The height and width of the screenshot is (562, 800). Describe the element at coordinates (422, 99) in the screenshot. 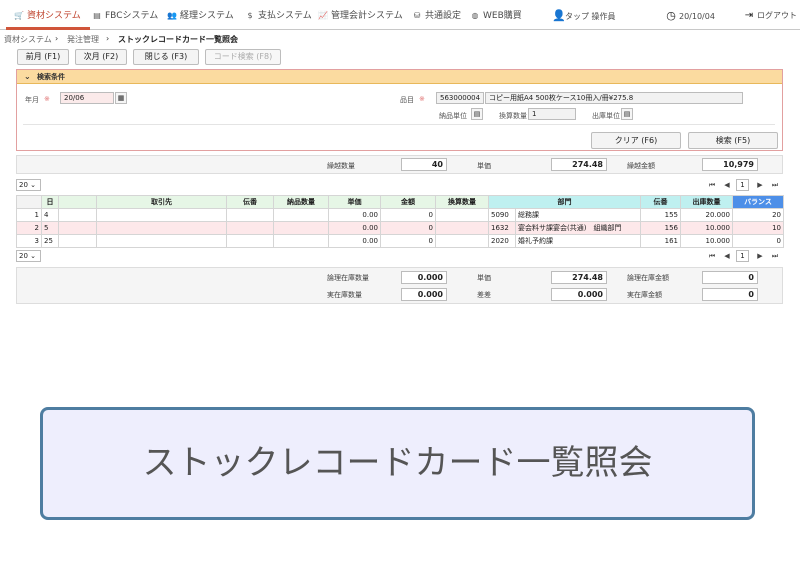

I see `required-mark: ※` at that location.